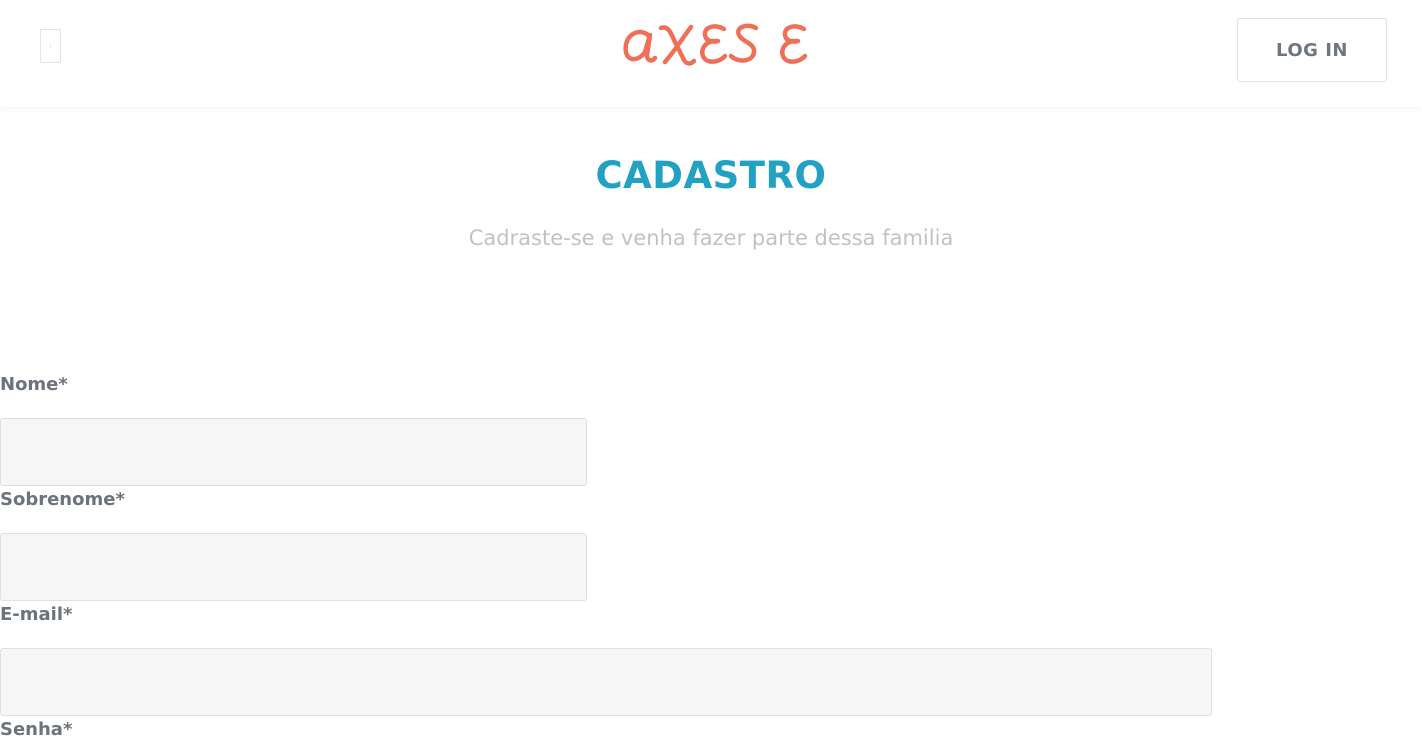 The image size is (1422, 742). What do you see at coordinates (1312, 50) in the screenshot?
I see `login-button: LOG IN` at bounding box center [1312, 50].